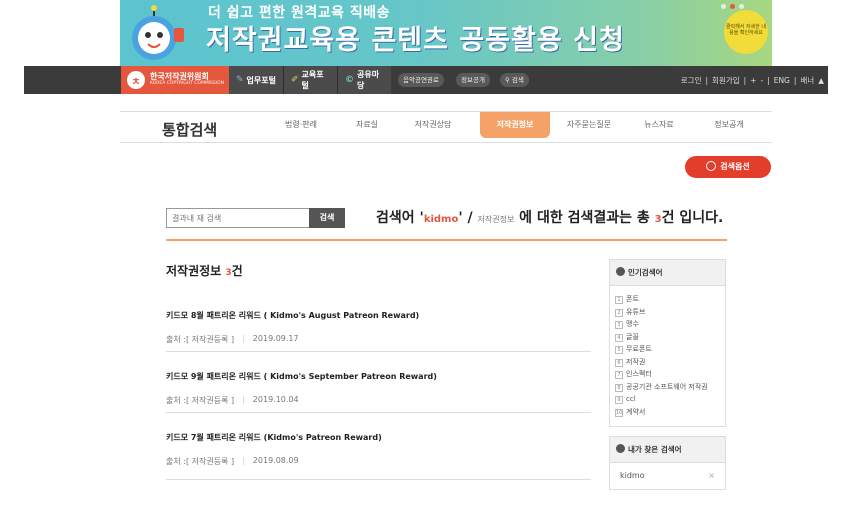 This screenshot has height=511, width=850. I want to click on page-title: 통합검색, so click(190, 130).